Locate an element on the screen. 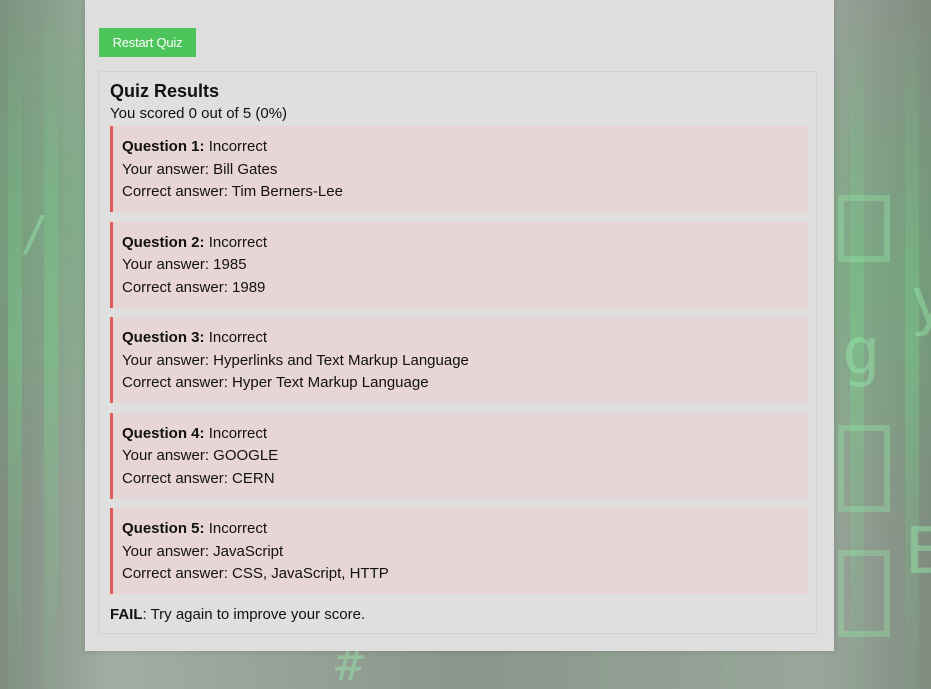 The image size is (931, 689). results-title: Quiz Results is located at coordinates (165, 91).